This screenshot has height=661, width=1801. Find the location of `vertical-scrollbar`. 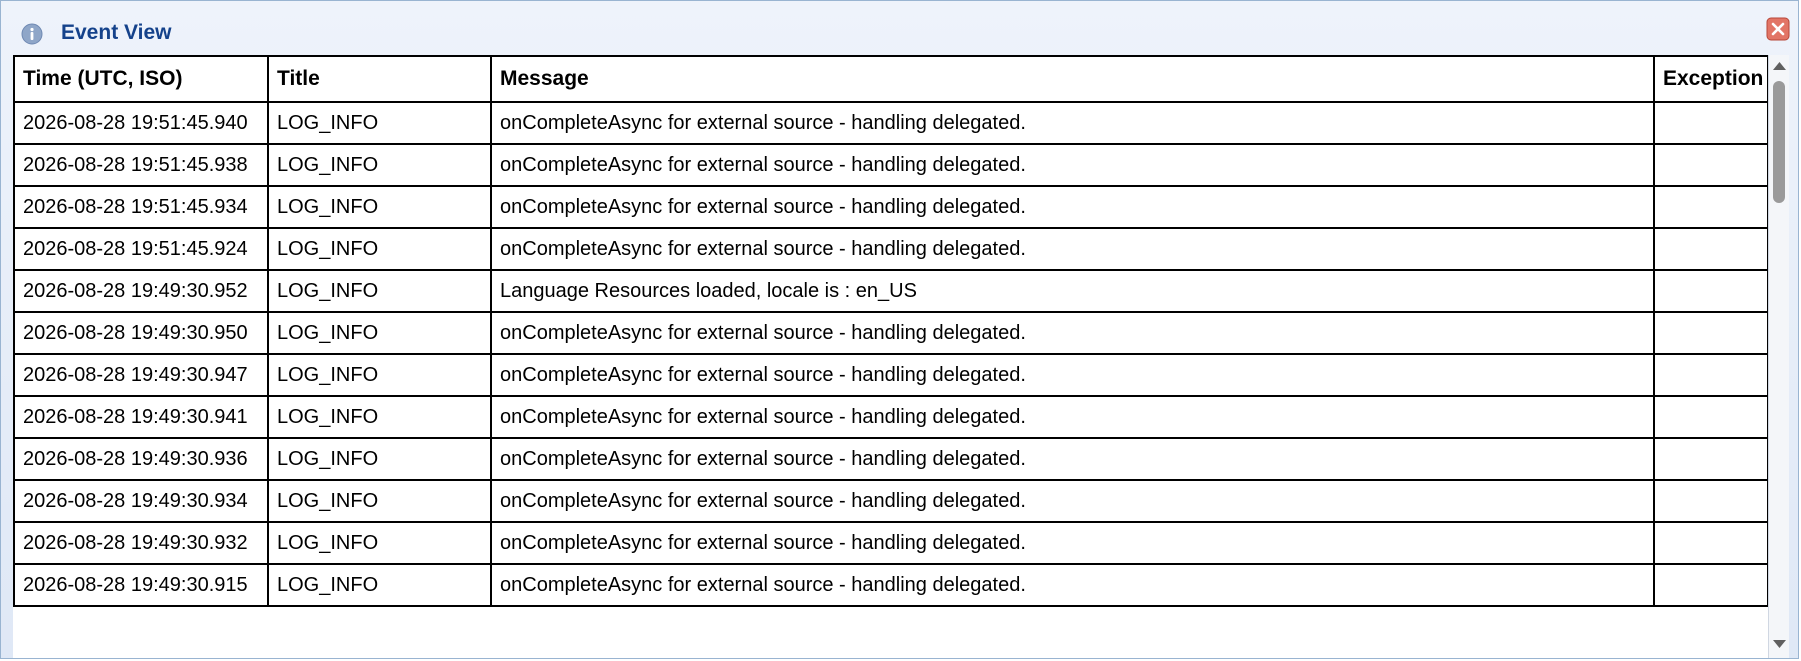

vertical-scrollbar is located at coordinates (1778, 356).